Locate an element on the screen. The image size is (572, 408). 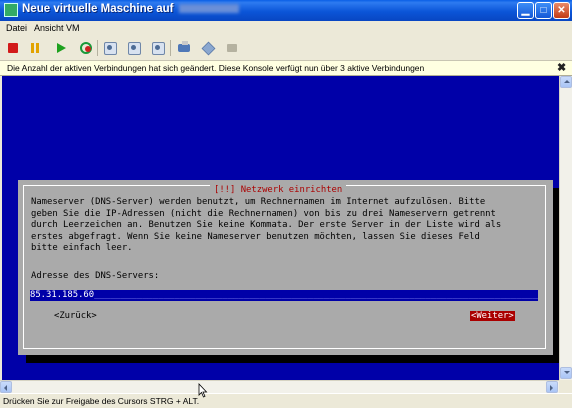
dns-server-value: 85.31.185.60 is located at coordinates (62, 295).